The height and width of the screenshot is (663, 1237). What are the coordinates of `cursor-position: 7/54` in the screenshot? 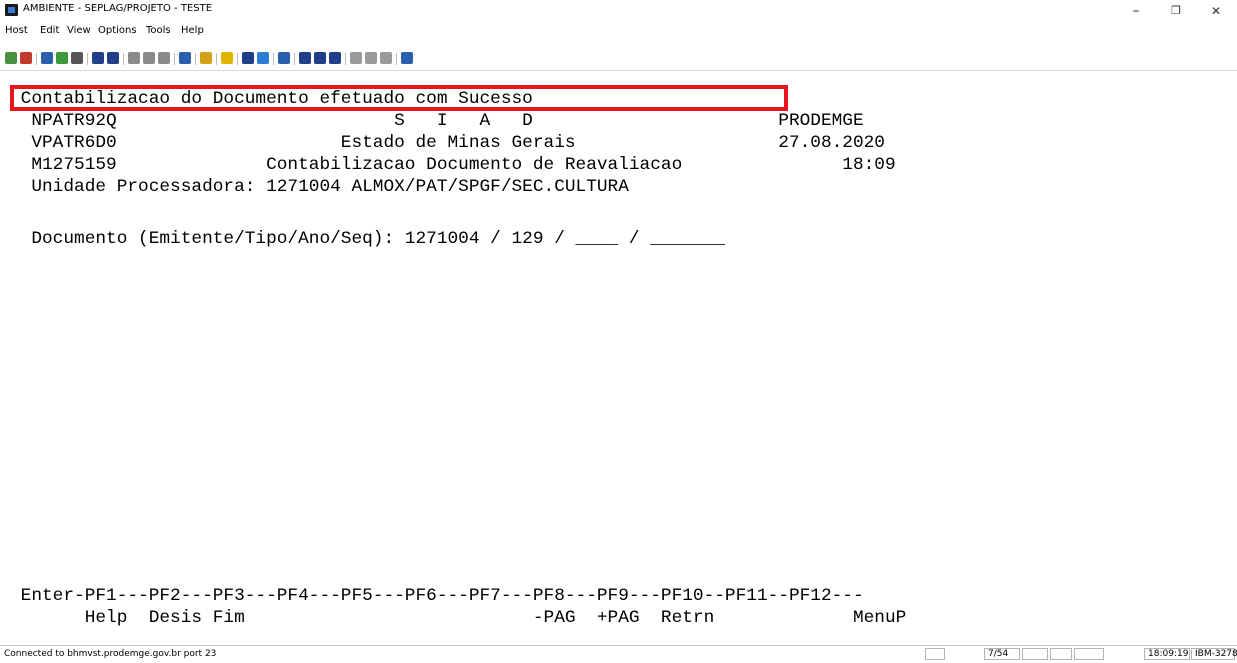 It's located at (1002, 654).